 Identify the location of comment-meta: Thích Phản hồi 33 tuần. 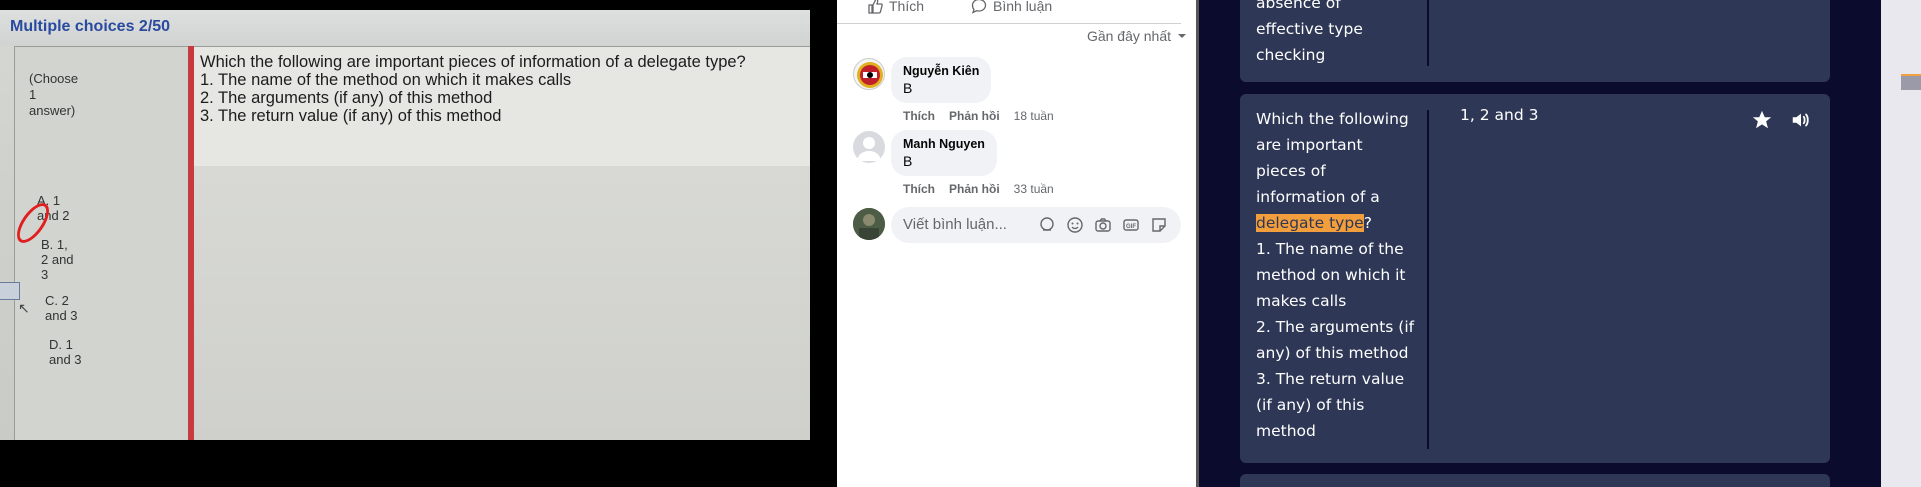
(978, 189).